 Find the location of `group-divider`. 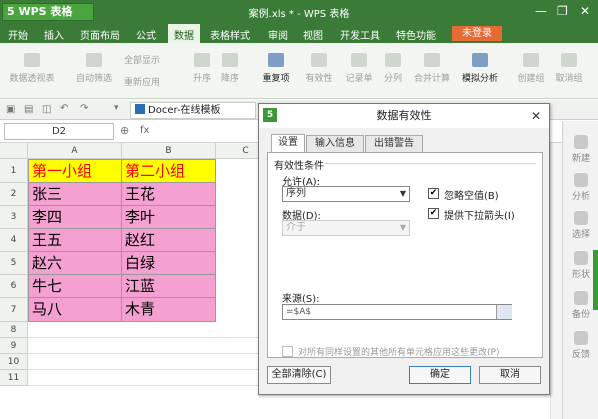

group-divider is located at coordinates (430, 163).